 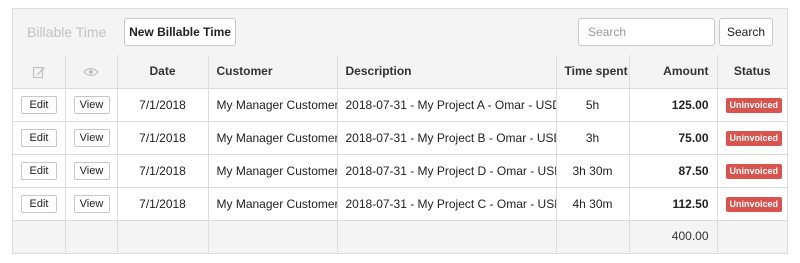 What do you see at coordinates (180, 32) in the screenshot?
I see `new-billable-time-button: New Billable Time` at bounding box center [180, 32].